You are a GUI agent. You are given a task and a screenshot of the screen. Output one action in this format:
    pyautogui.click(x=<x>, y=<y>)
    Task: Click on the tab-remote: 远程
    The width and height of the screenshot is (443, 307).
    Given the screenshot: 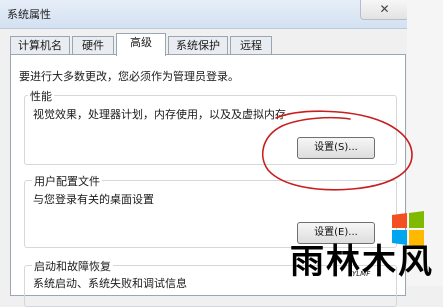 What is the action you would take?
    pyautogui.click(x=251, y=45)
    